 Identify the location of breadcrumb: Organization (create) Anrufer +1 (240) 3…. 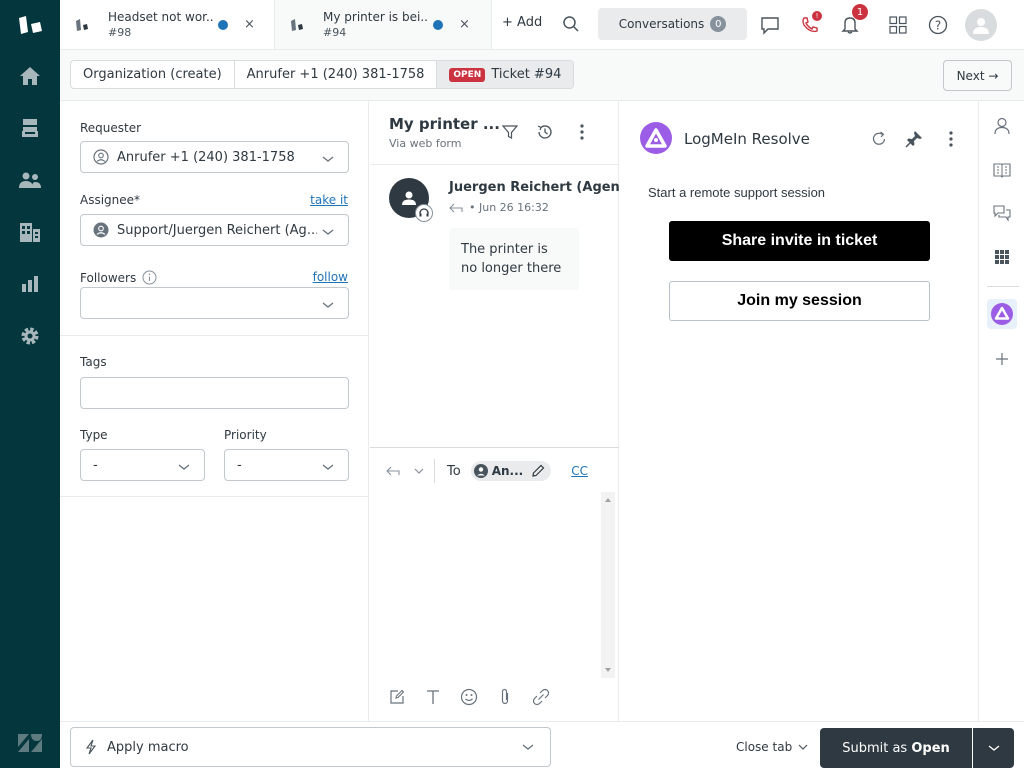
(322, 74).